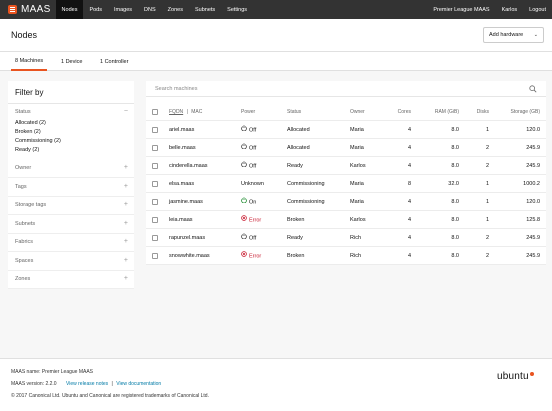 The height and width of the screenshot is (411, 552). I want to click on facet-subnets: Subnets +, so click(71, 225).